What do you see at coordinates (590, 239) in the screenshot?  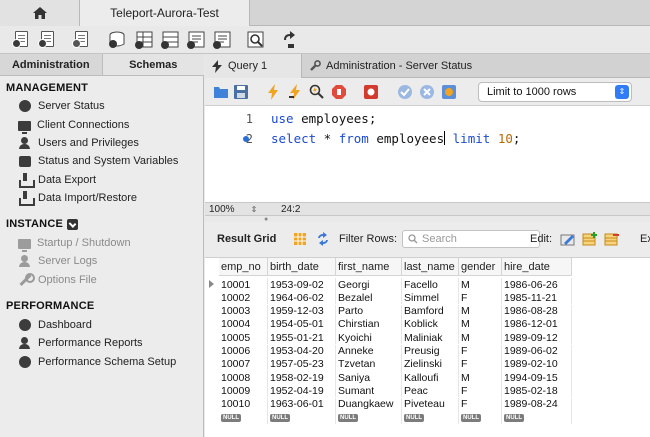 I see `insert-row-icon` at bounding box center [590, 239].